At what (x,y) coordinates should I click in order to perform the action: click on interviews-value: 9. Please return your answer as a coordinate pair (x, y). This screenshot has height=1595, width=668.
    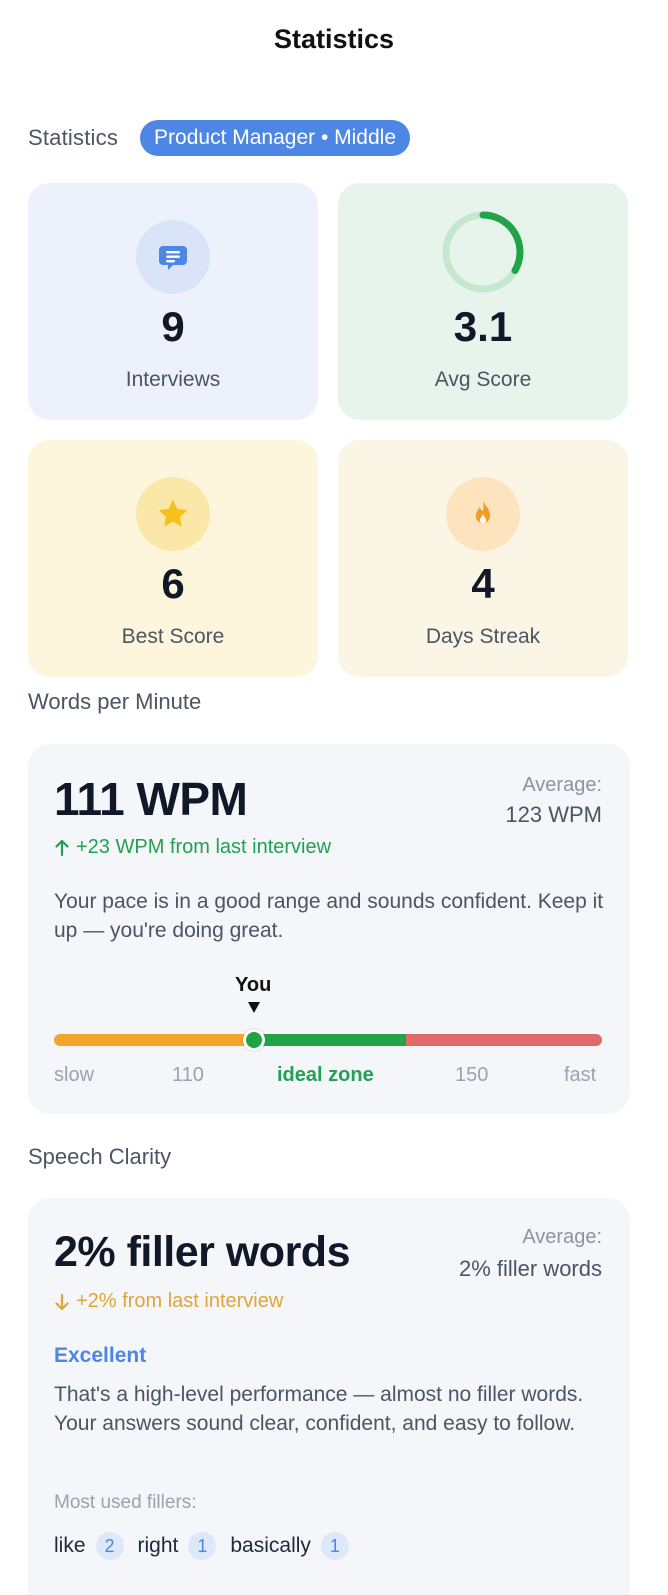
    Looking at the image, I should click on (173, 326).